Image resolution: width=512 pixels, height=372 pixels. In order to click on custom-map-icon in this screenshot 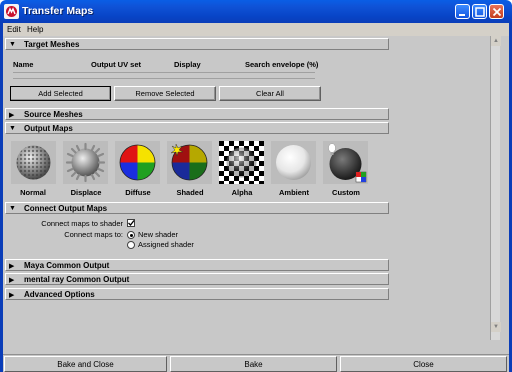, I will do `click(347, 163)`.